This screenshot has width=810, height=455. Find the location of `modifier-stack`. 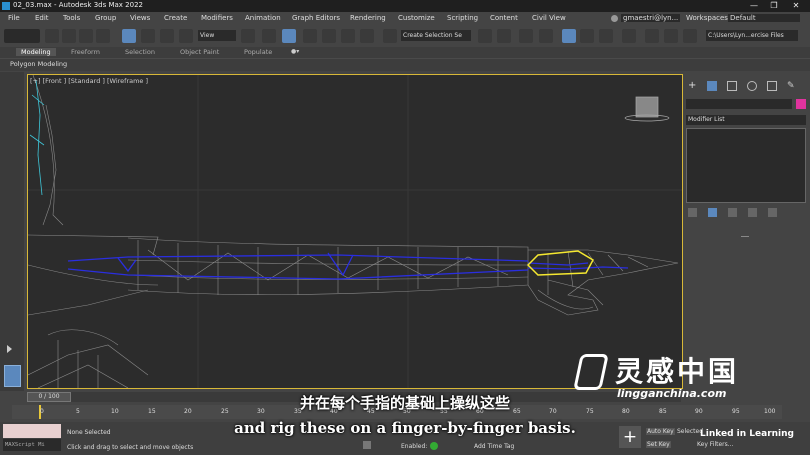

modifier-stack is located at coordinates (746, 165).